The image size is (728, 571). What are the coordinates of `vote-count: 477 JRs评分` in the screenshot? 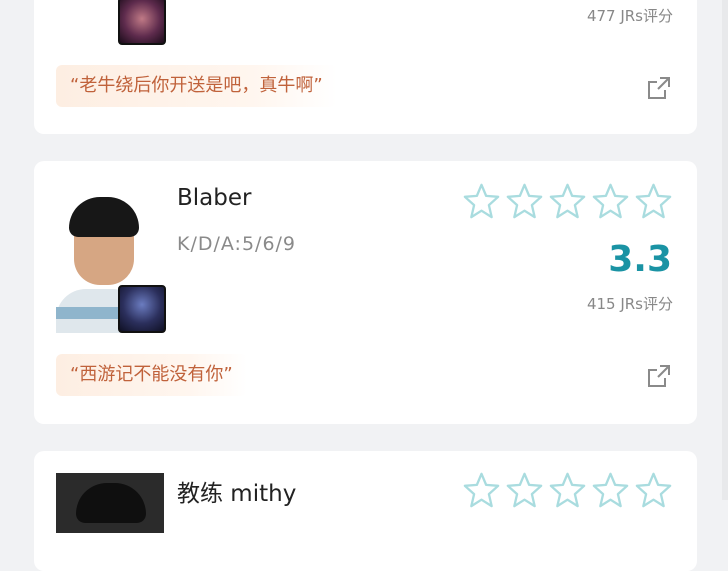 It's located at (629, 16).